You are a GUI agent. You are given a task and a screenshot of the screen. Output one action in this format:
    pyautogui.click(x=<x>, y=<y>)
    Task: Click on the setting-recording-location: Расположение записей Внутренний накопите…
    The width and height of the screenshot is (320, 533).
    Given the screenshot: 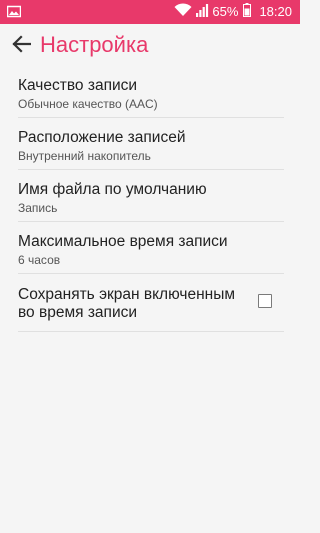 What is the action you would take?
    pyautogui.click(x=151, y=144)
    